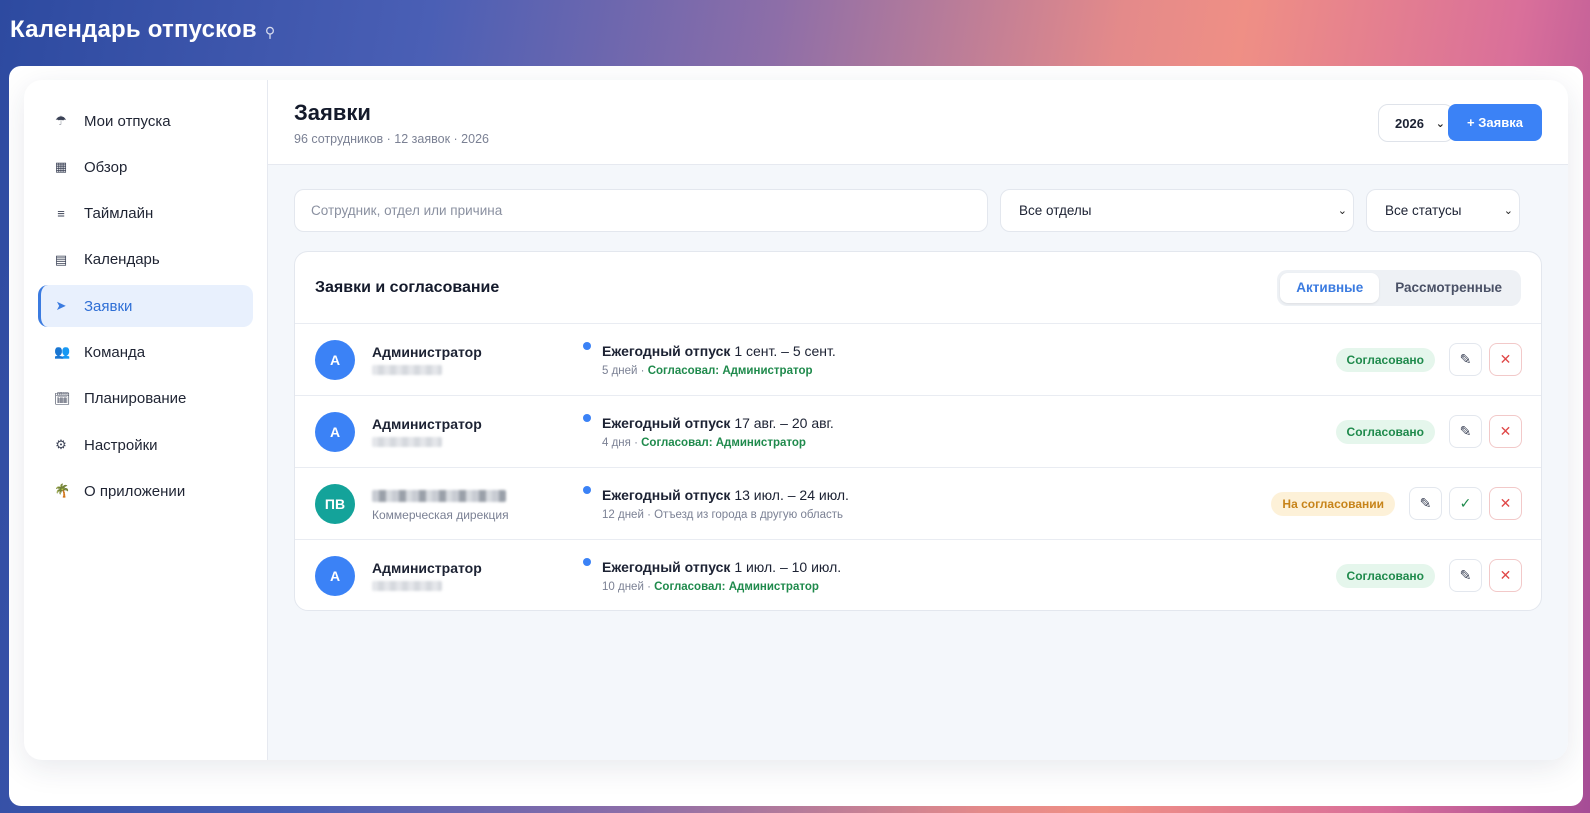 Image resolution: width=1590 pixels, height=813 pixels. Describe the element at coordinates (145, 399) in the screenshot. I see `sidebar-item-planning: 🗓 Планирование` at that location.